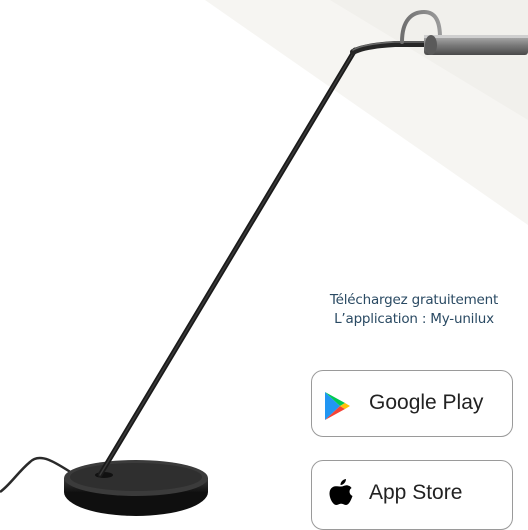  What do you see at coordinates (341, 492) in the screenshot?
I see `apple-icon` at bounding box center [341, 492].